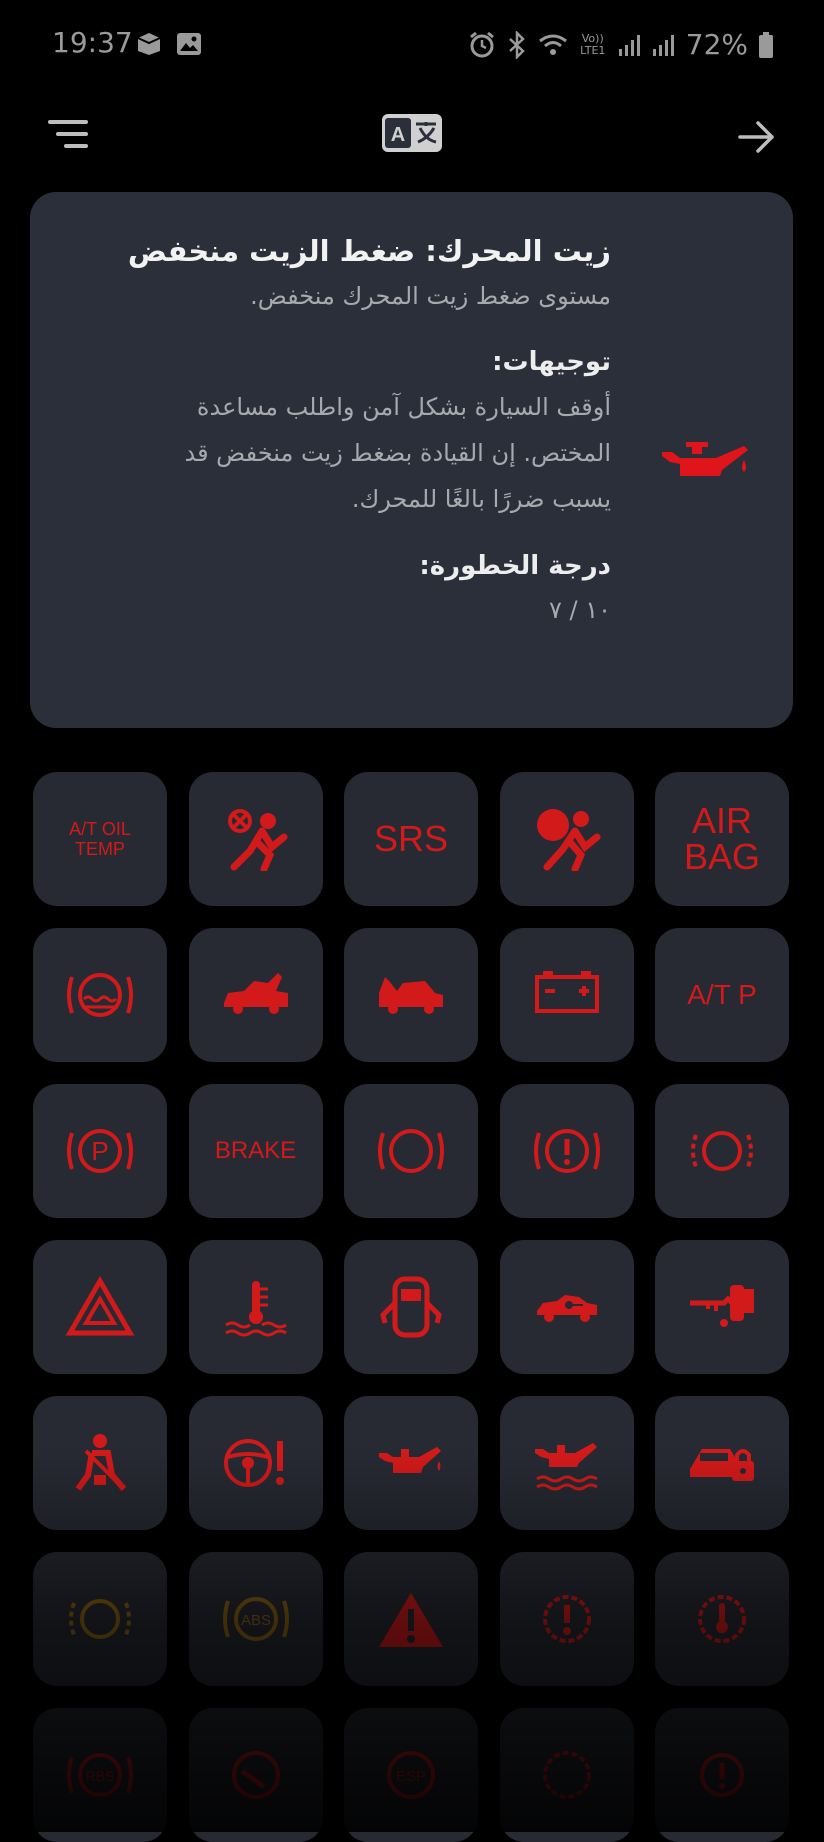 This screenshot has width=824, height=1842. Describe the element at coordinates (566, 1467) in the screenshot. I see `oil-level-icon` at that location.